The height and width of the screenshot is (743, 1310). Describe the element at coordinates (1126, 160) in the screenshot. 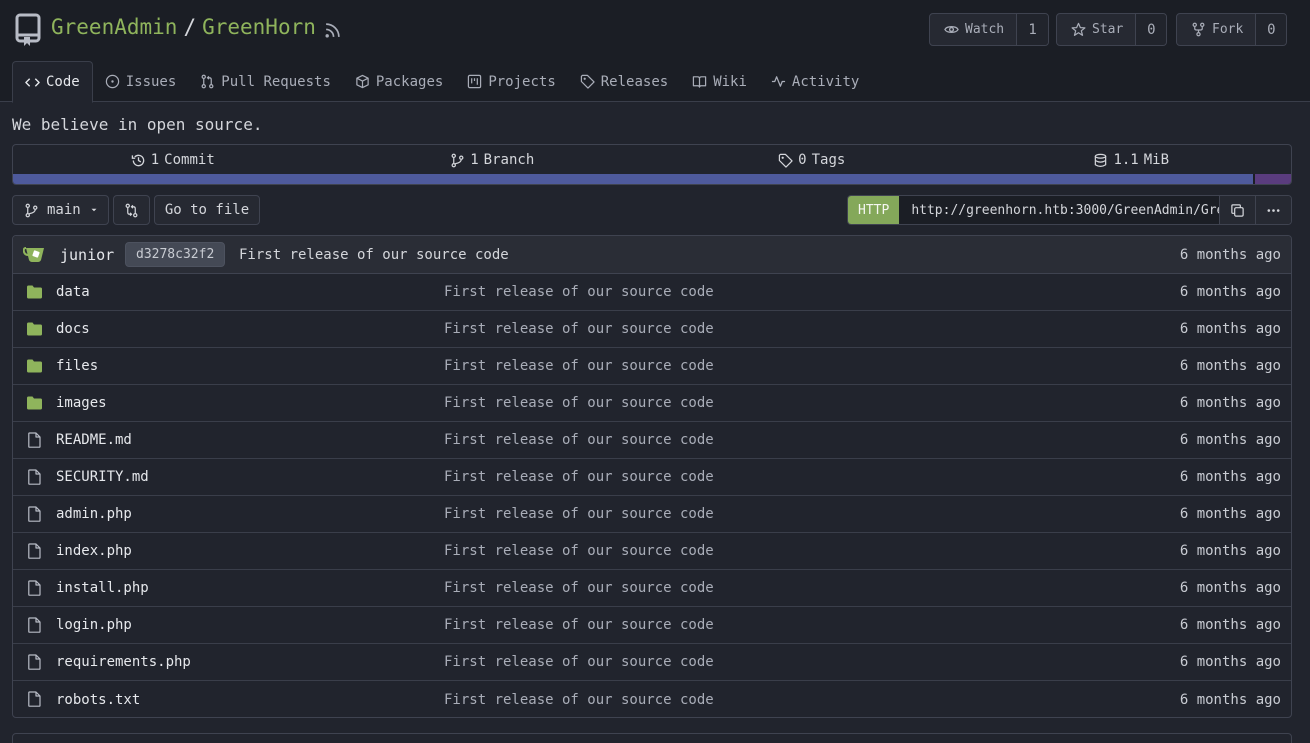

I see `size-count: 1.1` at that location.